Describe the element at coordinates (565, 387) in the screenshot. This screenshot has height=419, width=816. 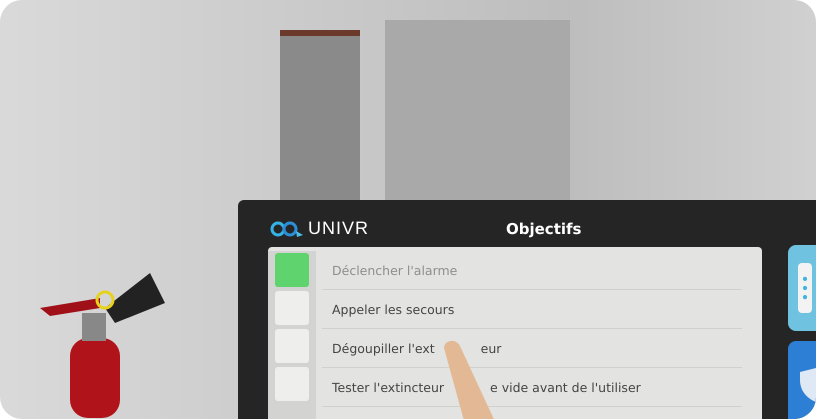
I see `objective-text: e vide avant de l'utiliser` at that location.